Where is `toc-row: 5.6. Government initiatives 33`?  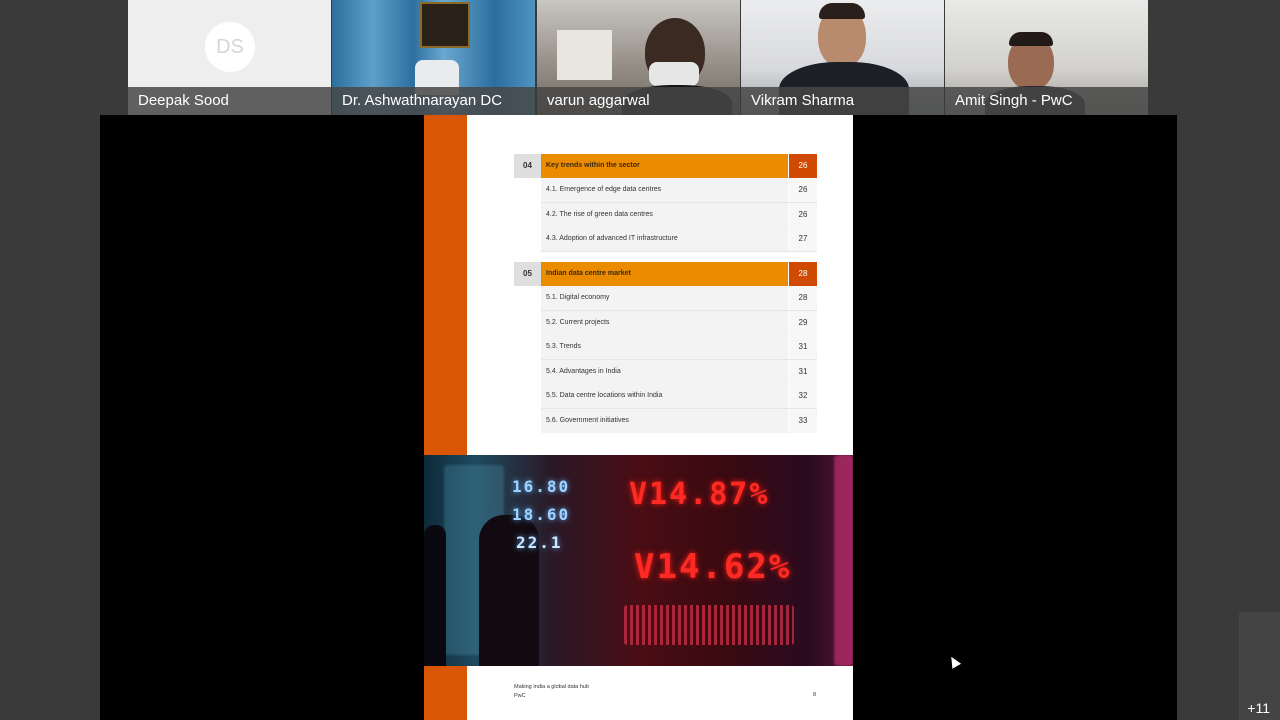
toc-row: 5.6. Government initiatives 33 is located at coordinates (679, 420).